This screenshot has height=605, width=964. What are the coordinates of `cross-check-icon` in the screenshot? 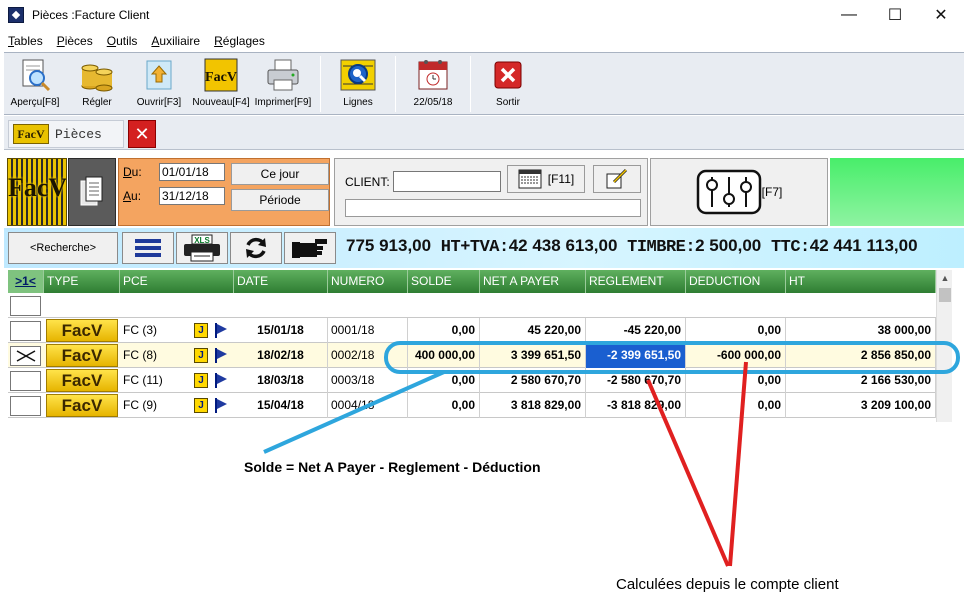 It's located at (25, 356).